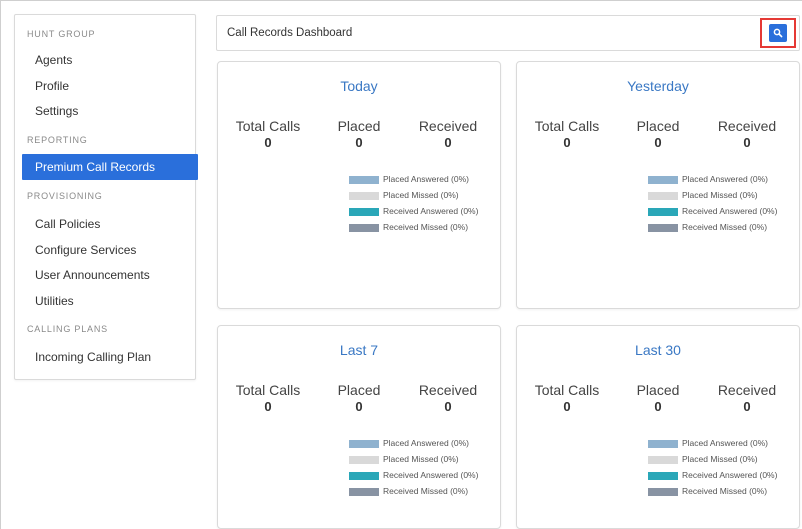 The height and width of the screenshot is (529, 802). I want to click on card-title: Last 30, so click(658, 350).